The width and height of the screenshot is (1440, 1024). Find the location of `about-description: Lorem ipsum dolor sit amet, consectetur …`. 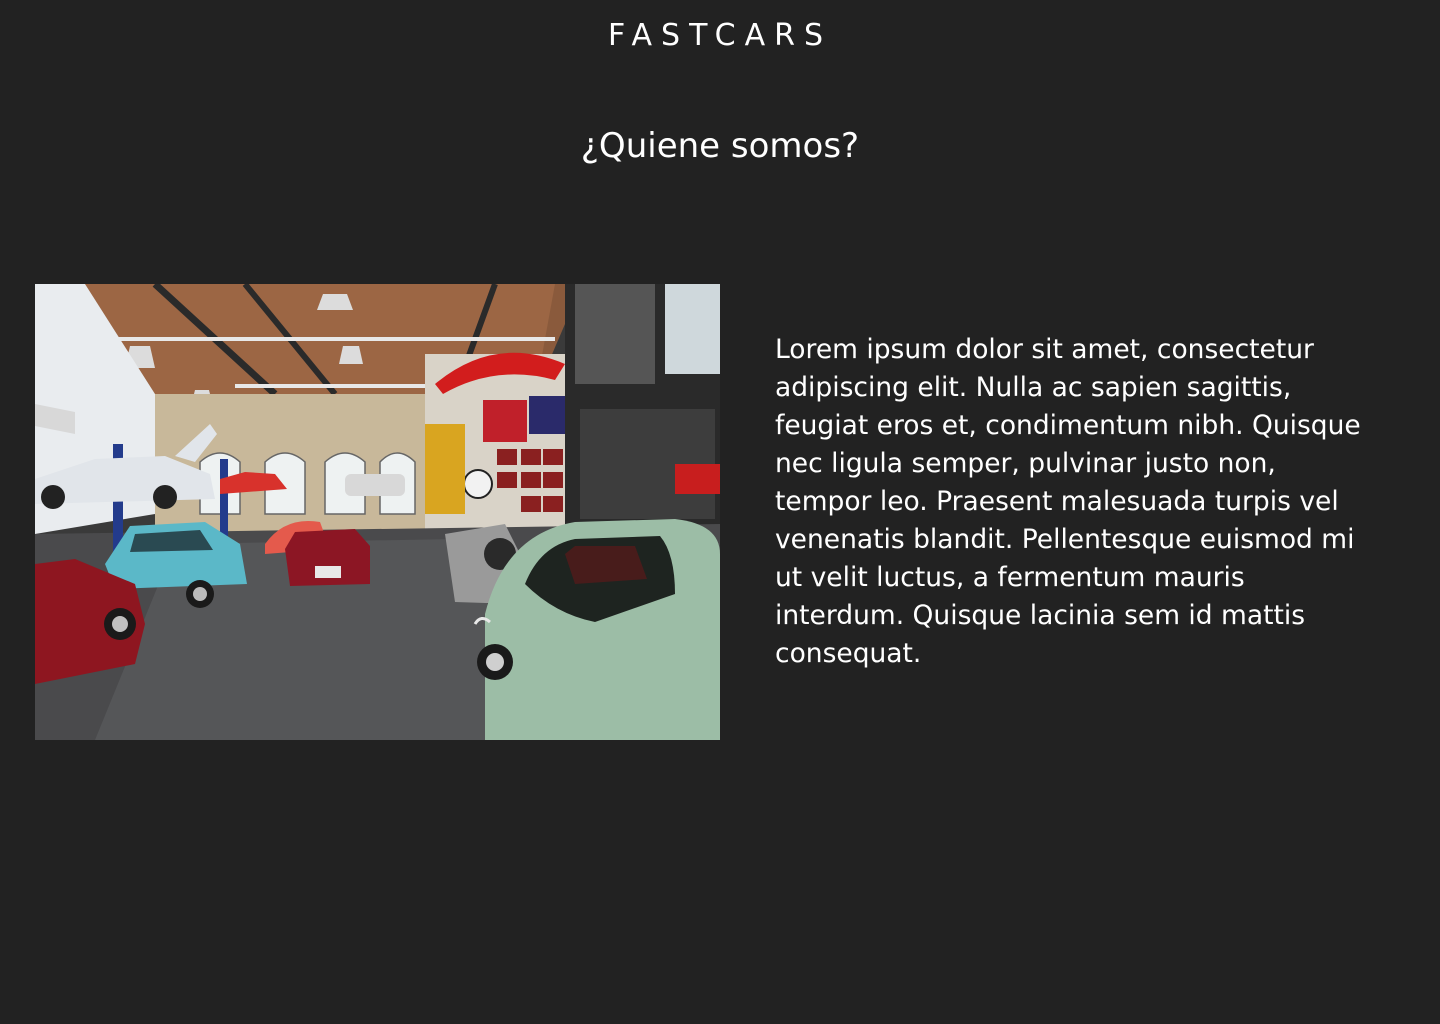

about-description: Lorem ipsum dolor sit amet, consectetur … is located at coordinates (1068, 501).